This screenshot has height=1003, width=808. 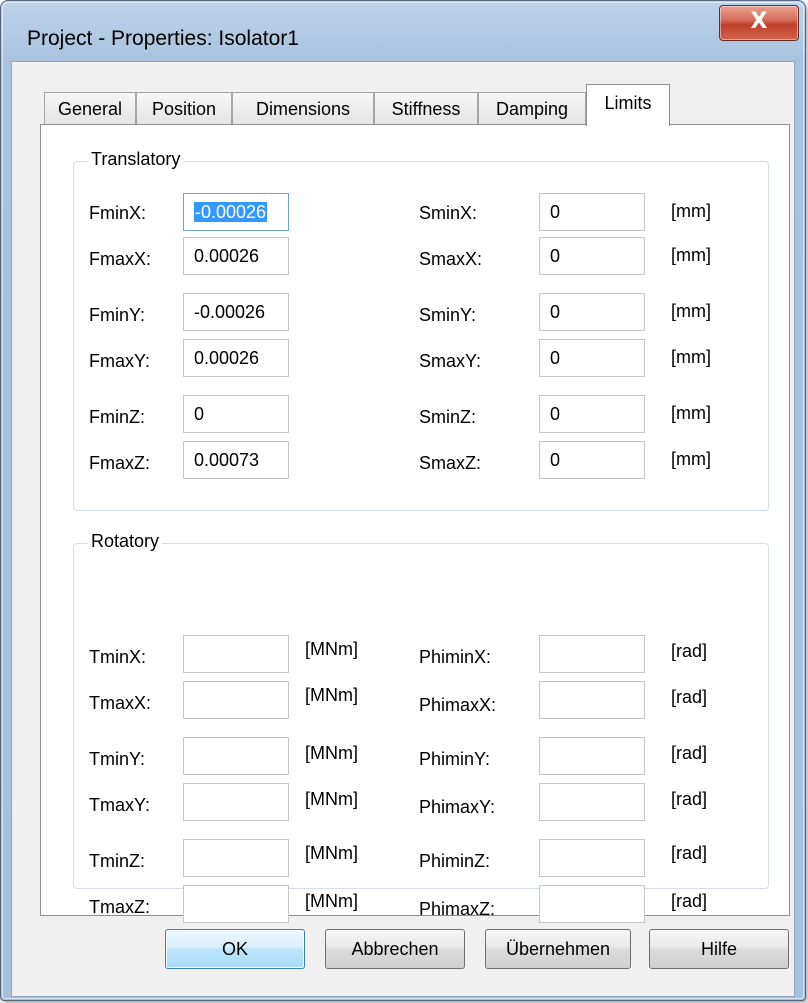 I want to click on fminy-label: FminY:, so click(x=117, y=315).